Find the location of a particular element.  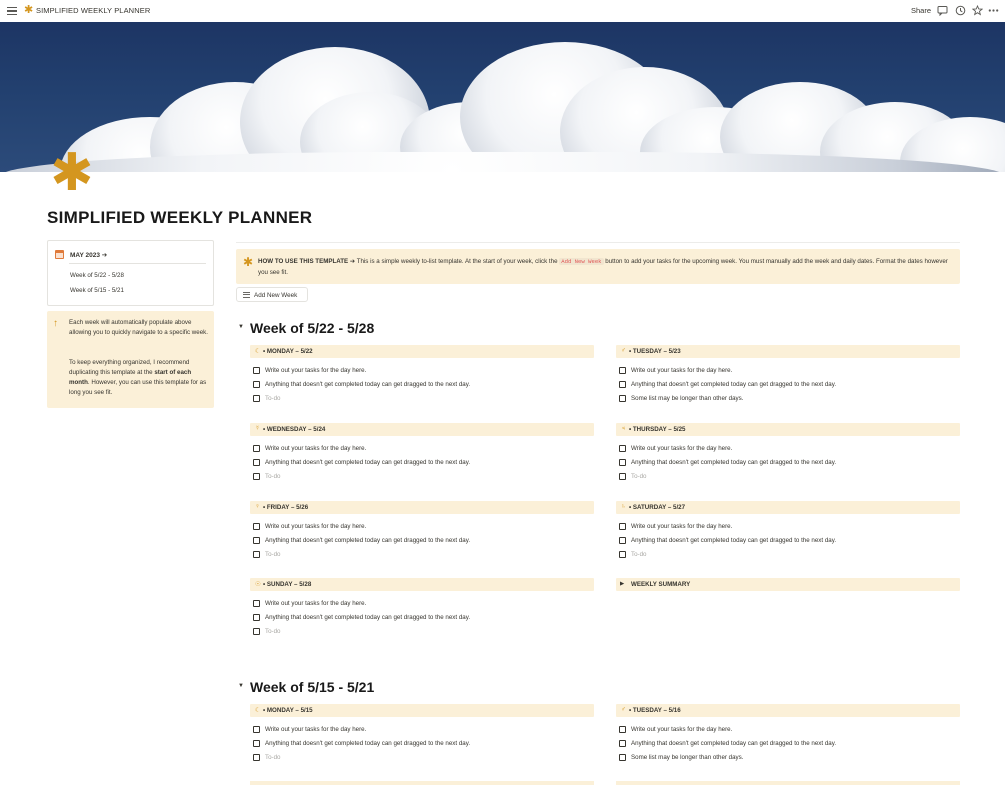

page-title: SIMPLIFIED WEEKLY PLANNER is located at coordinates (179, 218).